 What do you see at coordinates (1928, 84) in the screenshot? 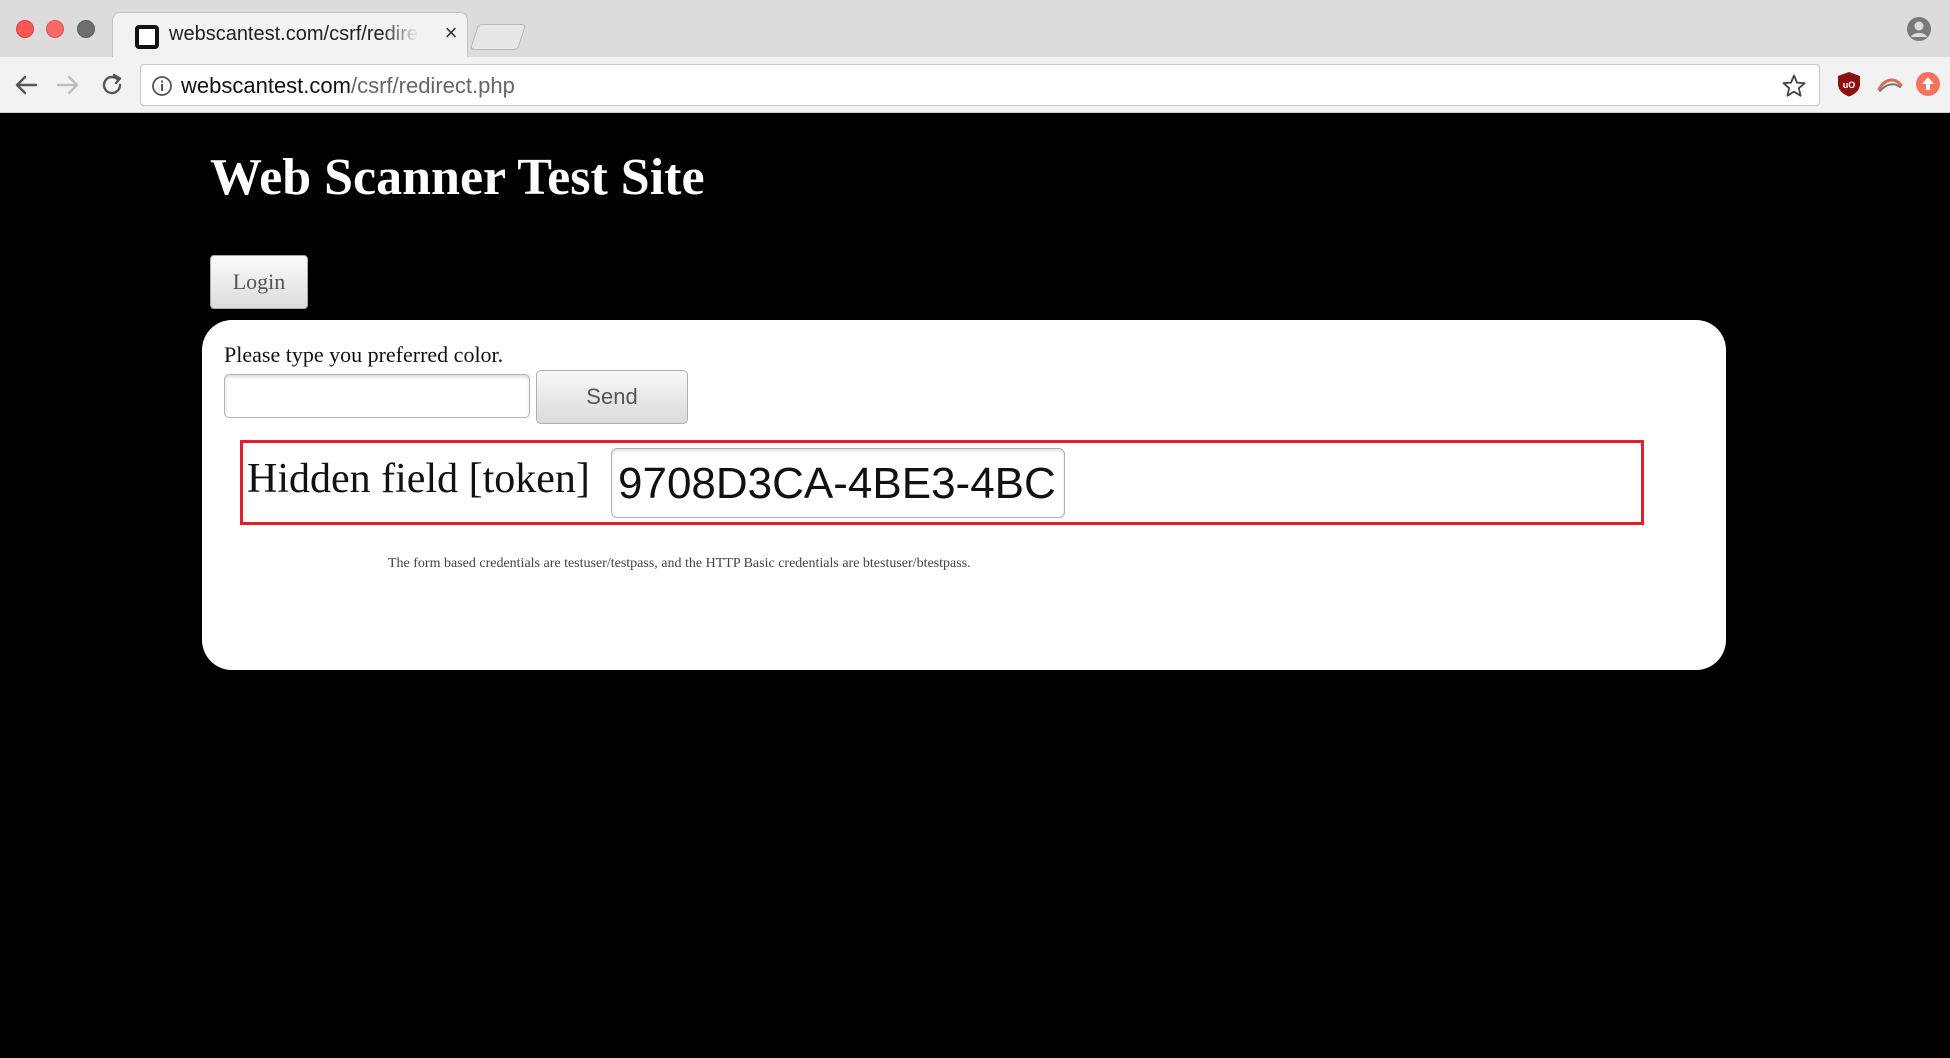
I see `orange-upload-extension-icon` at bounding box center [1928, 84].